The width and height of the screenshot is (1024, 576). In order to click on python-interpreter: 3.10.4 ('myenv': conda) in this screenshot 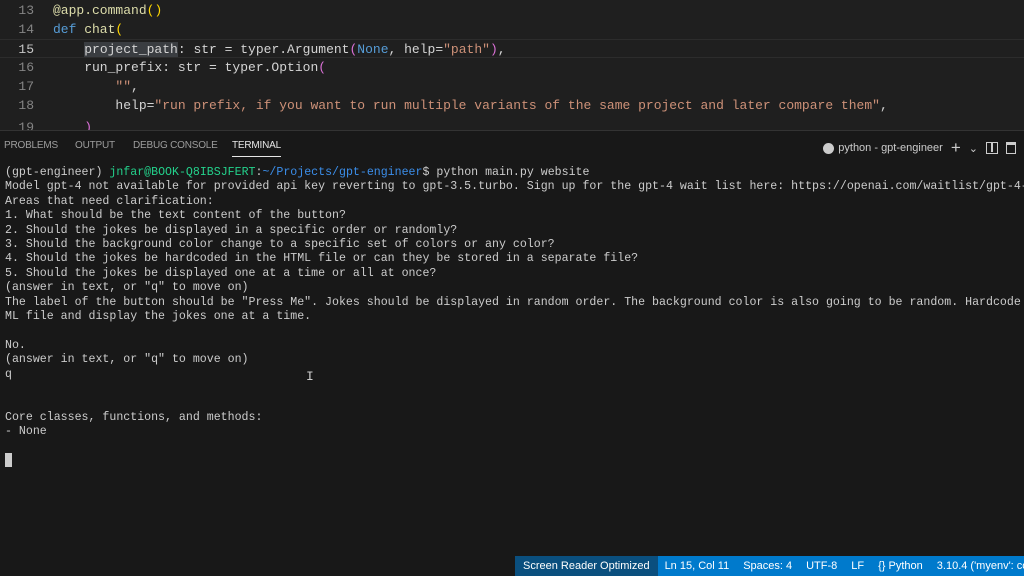, I will do `click(977, 566)`.